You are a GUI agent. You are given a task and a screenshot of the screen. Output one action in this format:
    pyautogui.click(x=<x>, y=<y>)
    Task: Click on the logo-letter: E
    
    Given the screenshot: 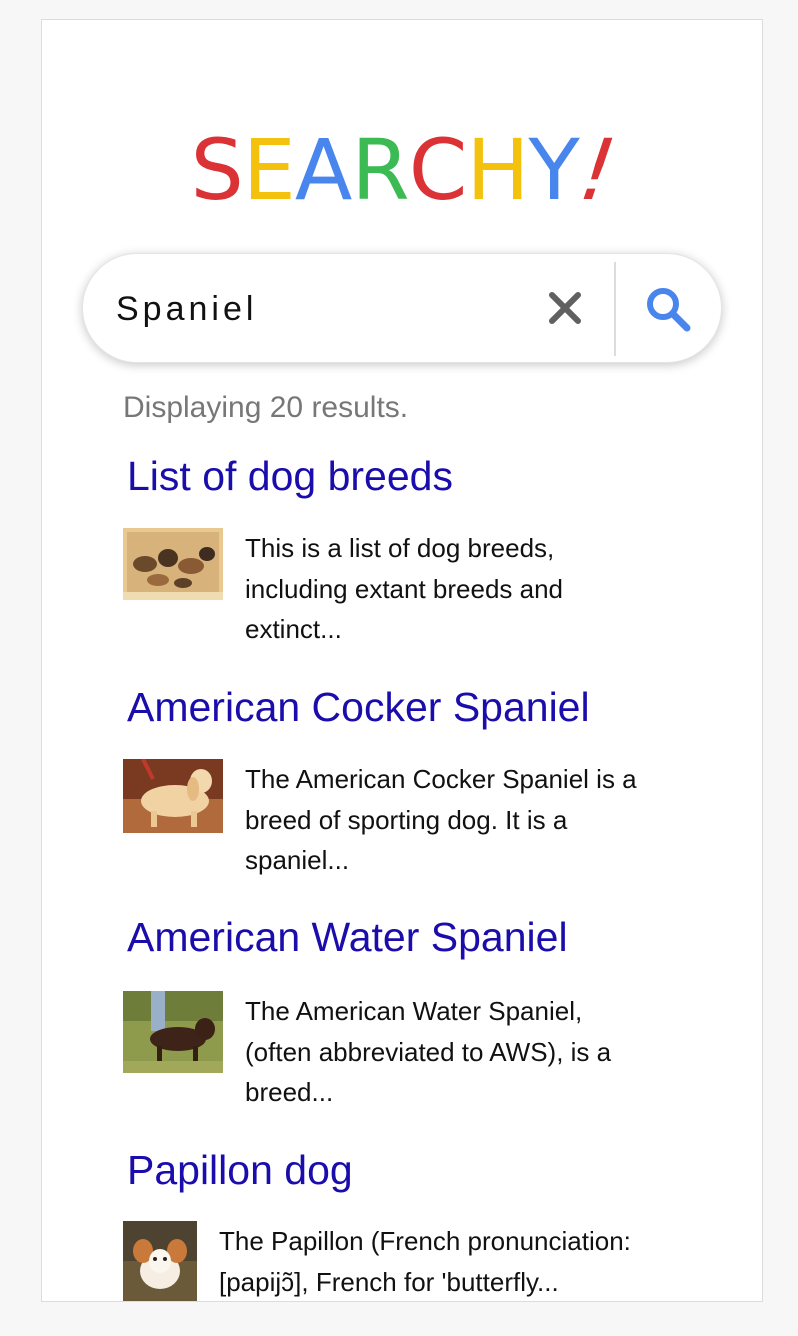 What is the action you would take?
    pyautogui.click(x=269, y=170)
    